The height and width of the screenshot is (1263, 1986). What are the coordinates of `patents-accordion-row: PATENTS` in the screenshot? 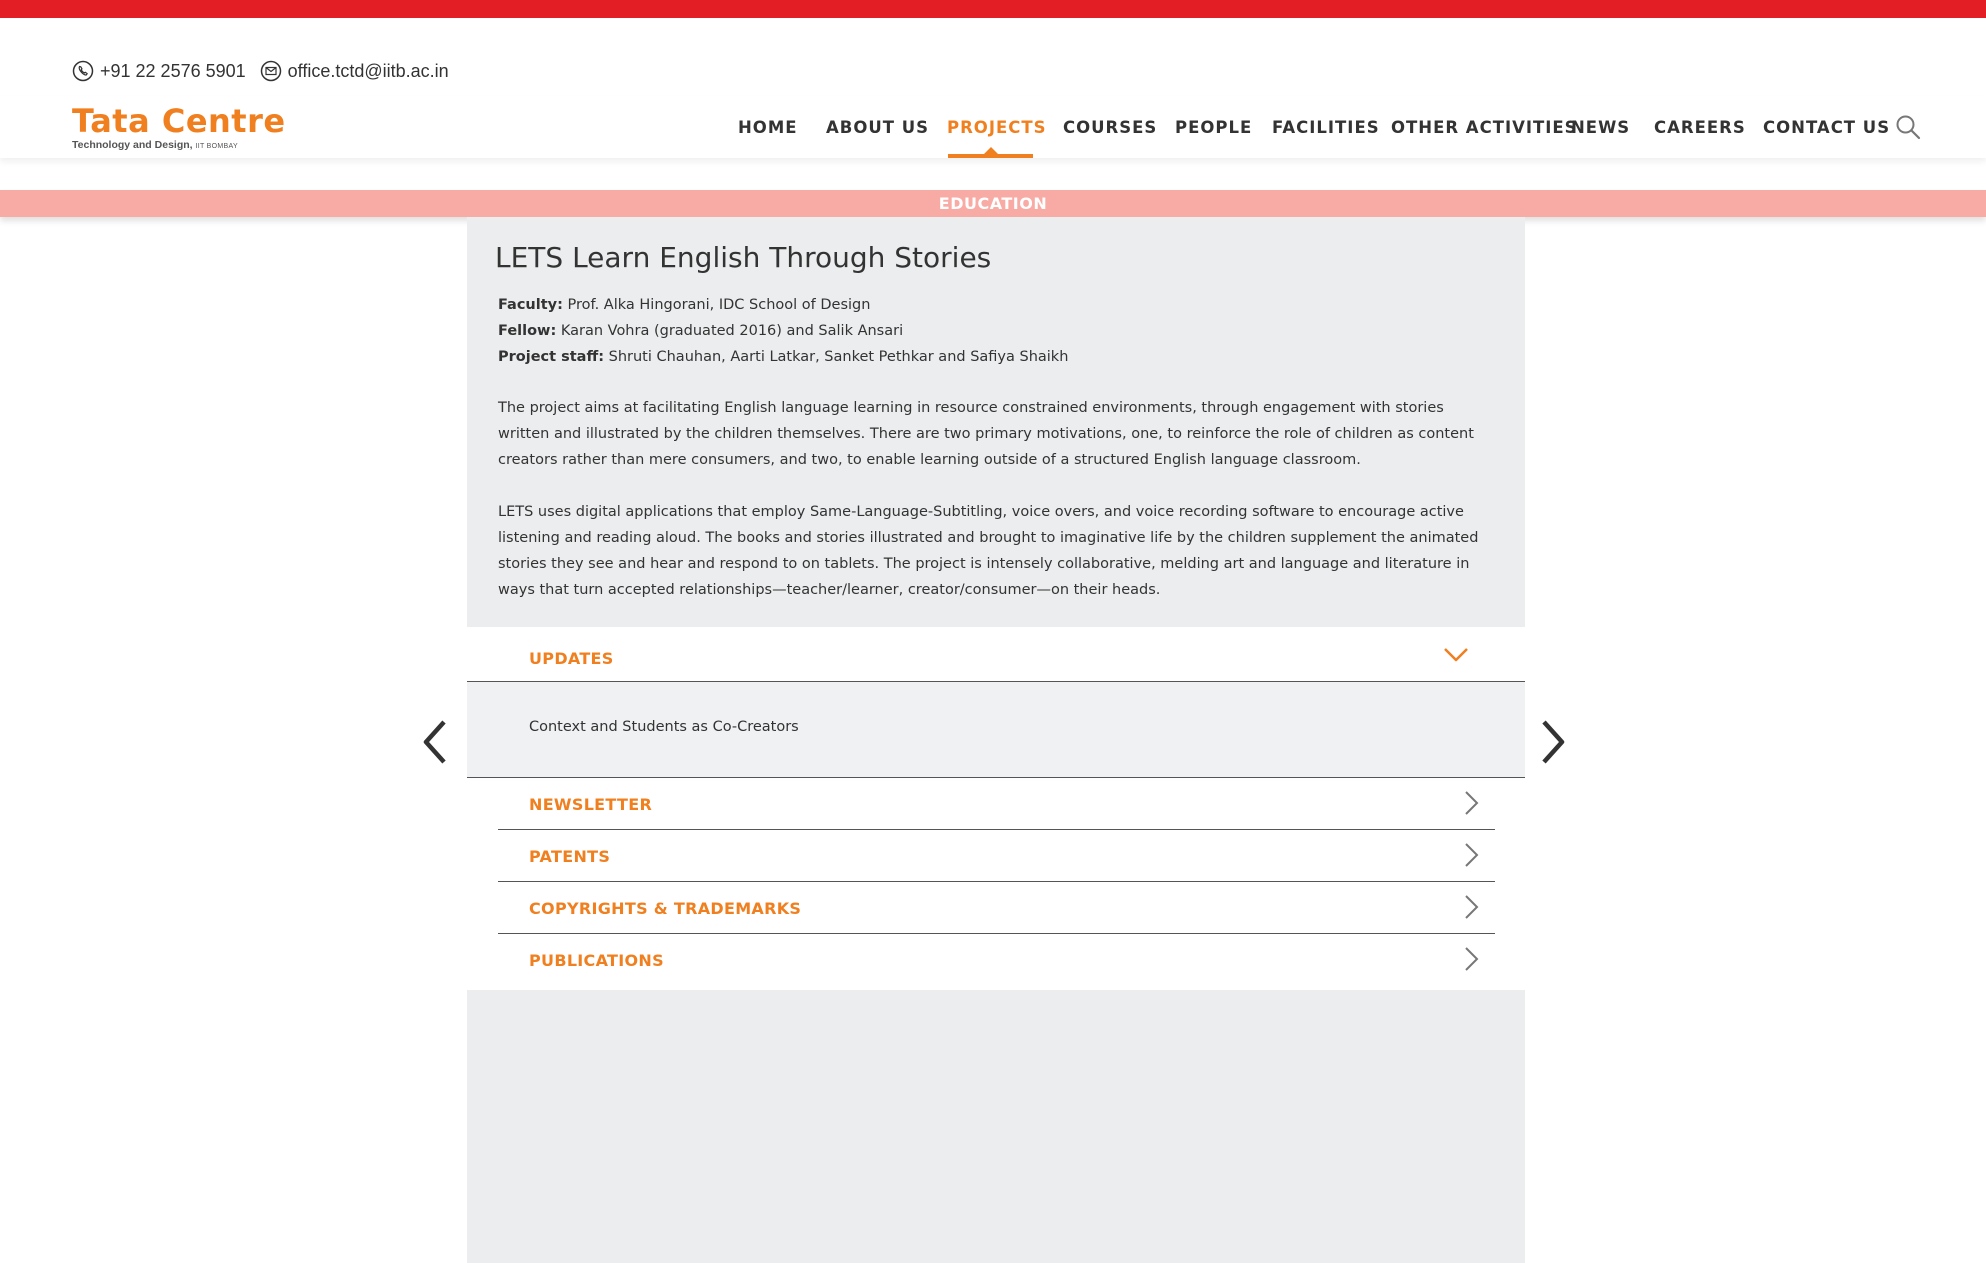 It's located at (996, 856).